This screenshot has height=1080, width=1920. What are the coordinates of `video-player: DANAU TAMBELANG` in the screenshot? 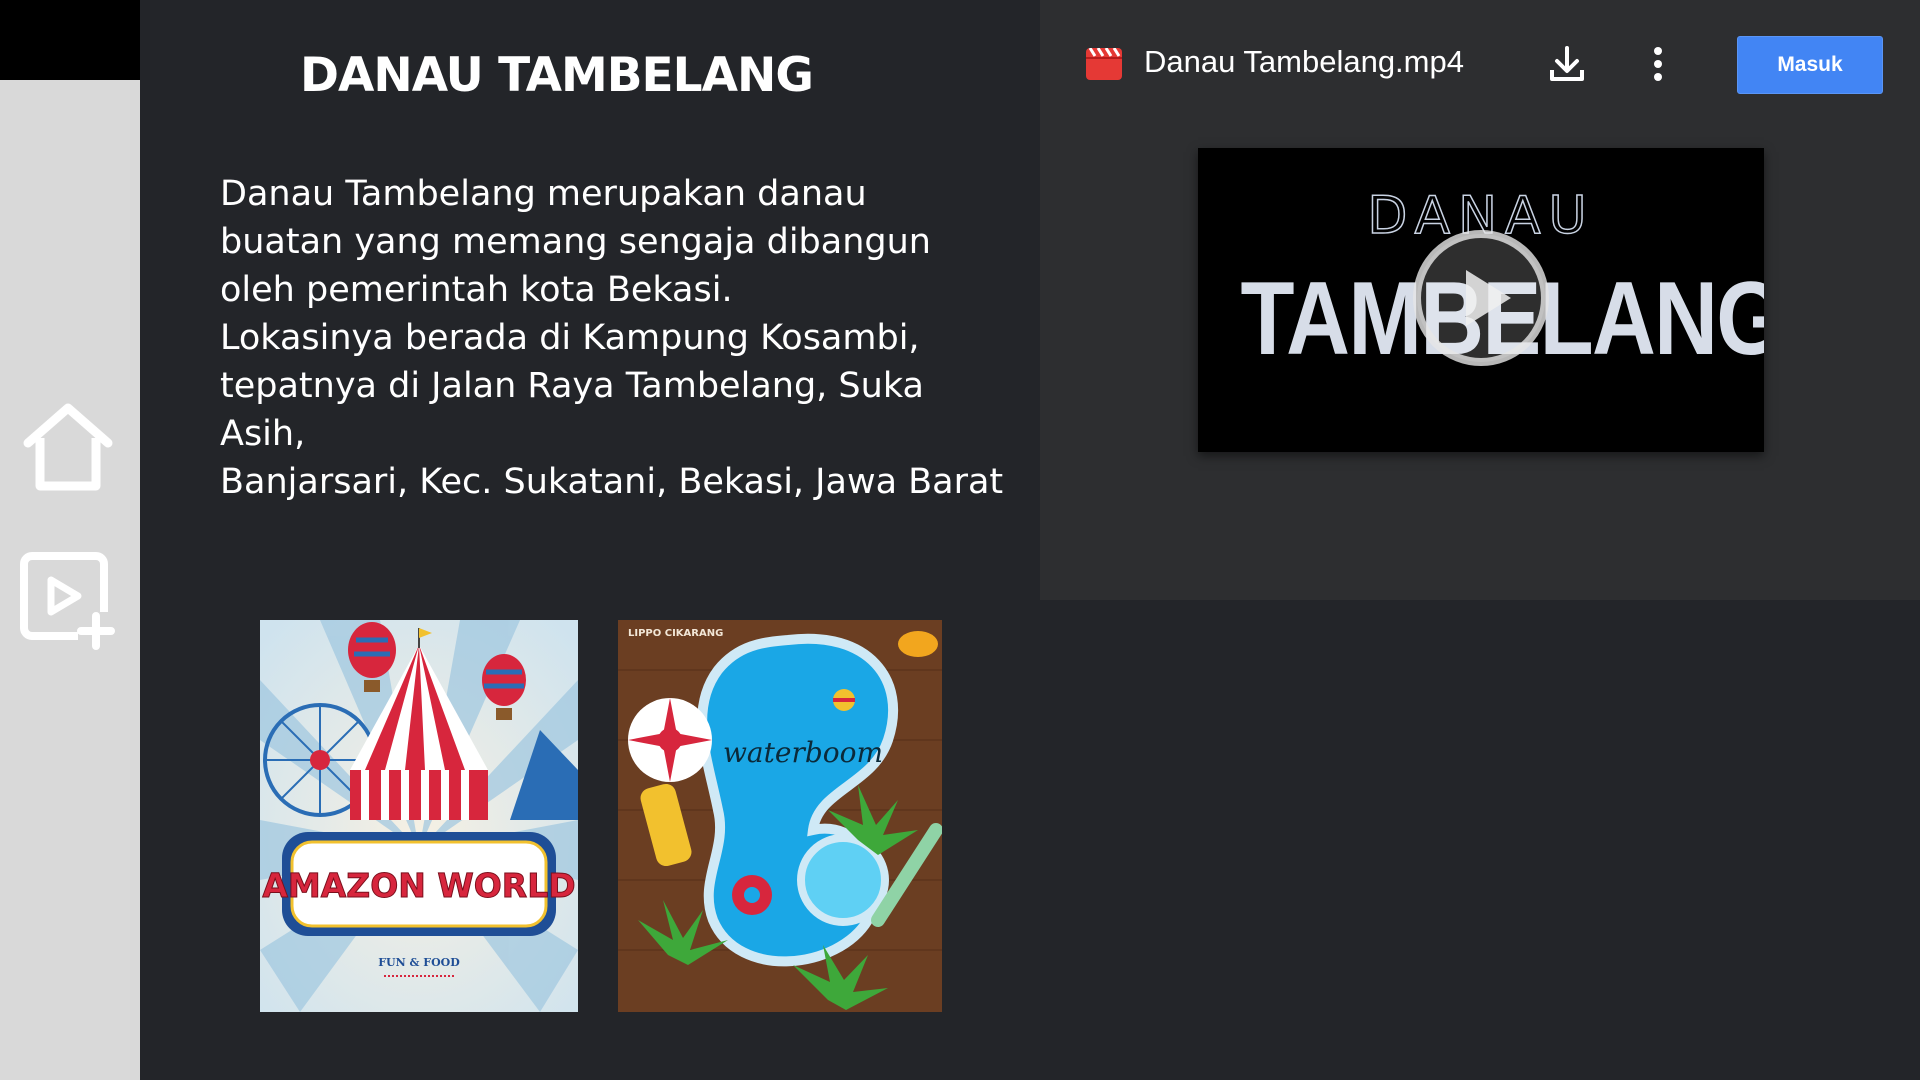 It's located at (1481, 300).